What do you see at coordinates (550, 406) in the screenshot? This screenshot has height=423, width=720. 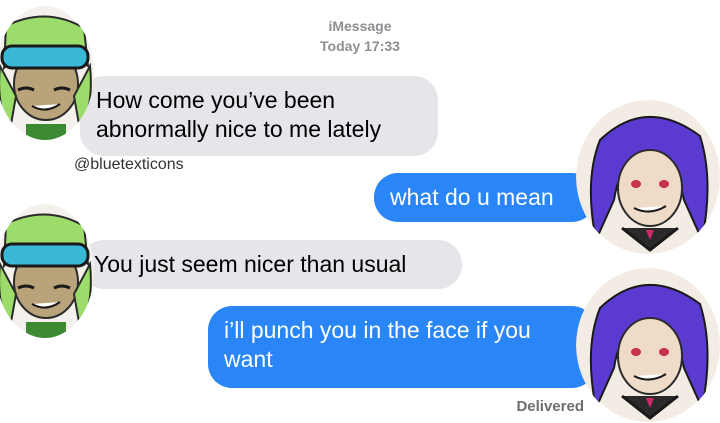 I see `delivery-status: Delivered` at bounding box center [550, 406].